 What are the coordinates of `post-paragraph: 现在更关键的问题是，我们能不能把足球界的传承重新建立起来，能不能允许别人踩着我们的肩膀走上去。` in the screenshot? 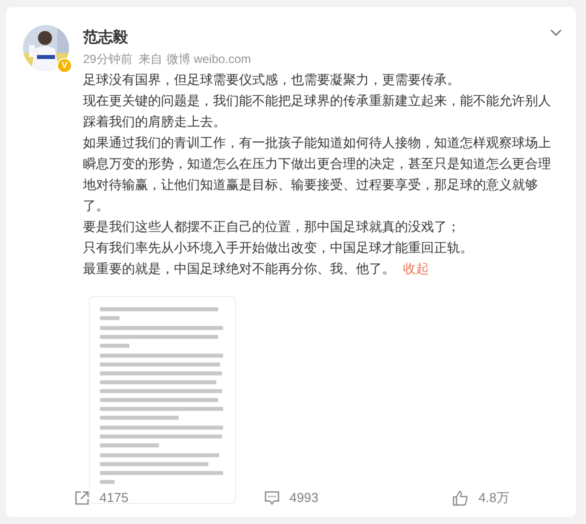 It's located at (317, 111).